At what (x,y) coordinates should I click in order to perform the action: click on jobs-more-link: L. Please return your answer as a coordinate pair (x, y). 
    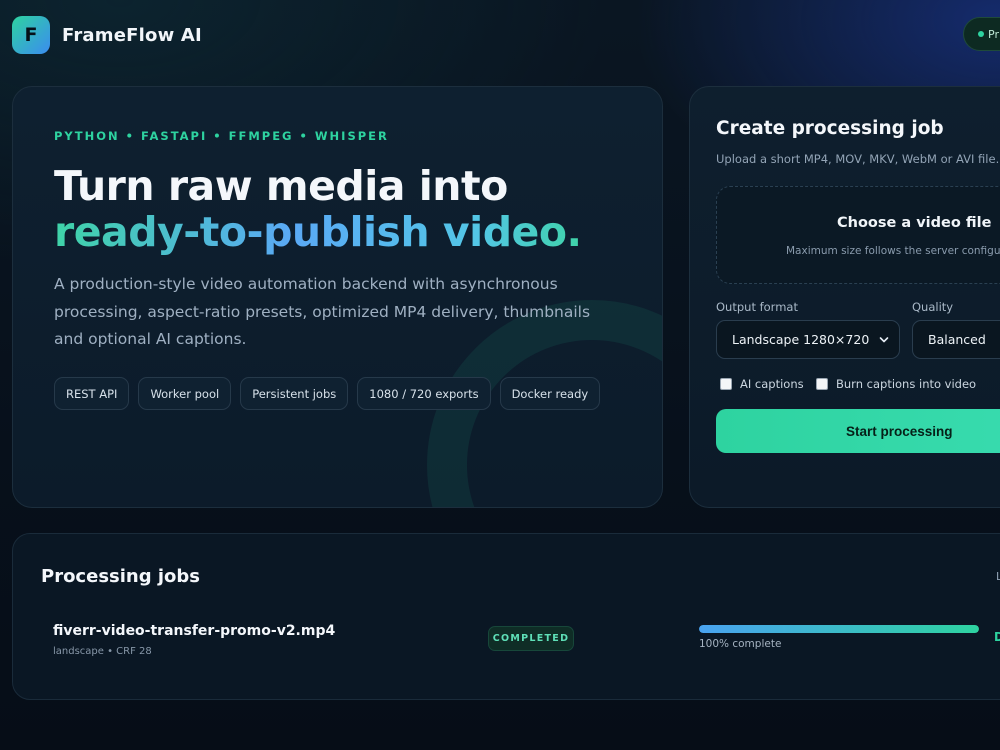
    Looking at the image, I should click on (998, 576).